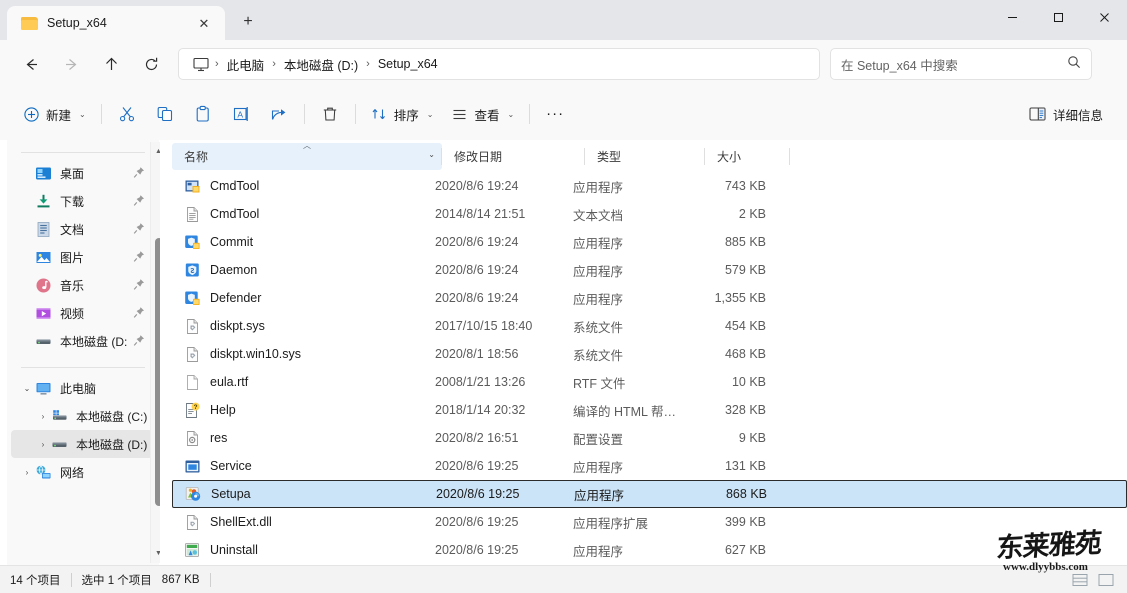 The width and height of the screenshot is (1127, 593). Describe the element at coordinates (598, 215) in the screenshot. I see `file-type-cell: 文本文档` at that location.